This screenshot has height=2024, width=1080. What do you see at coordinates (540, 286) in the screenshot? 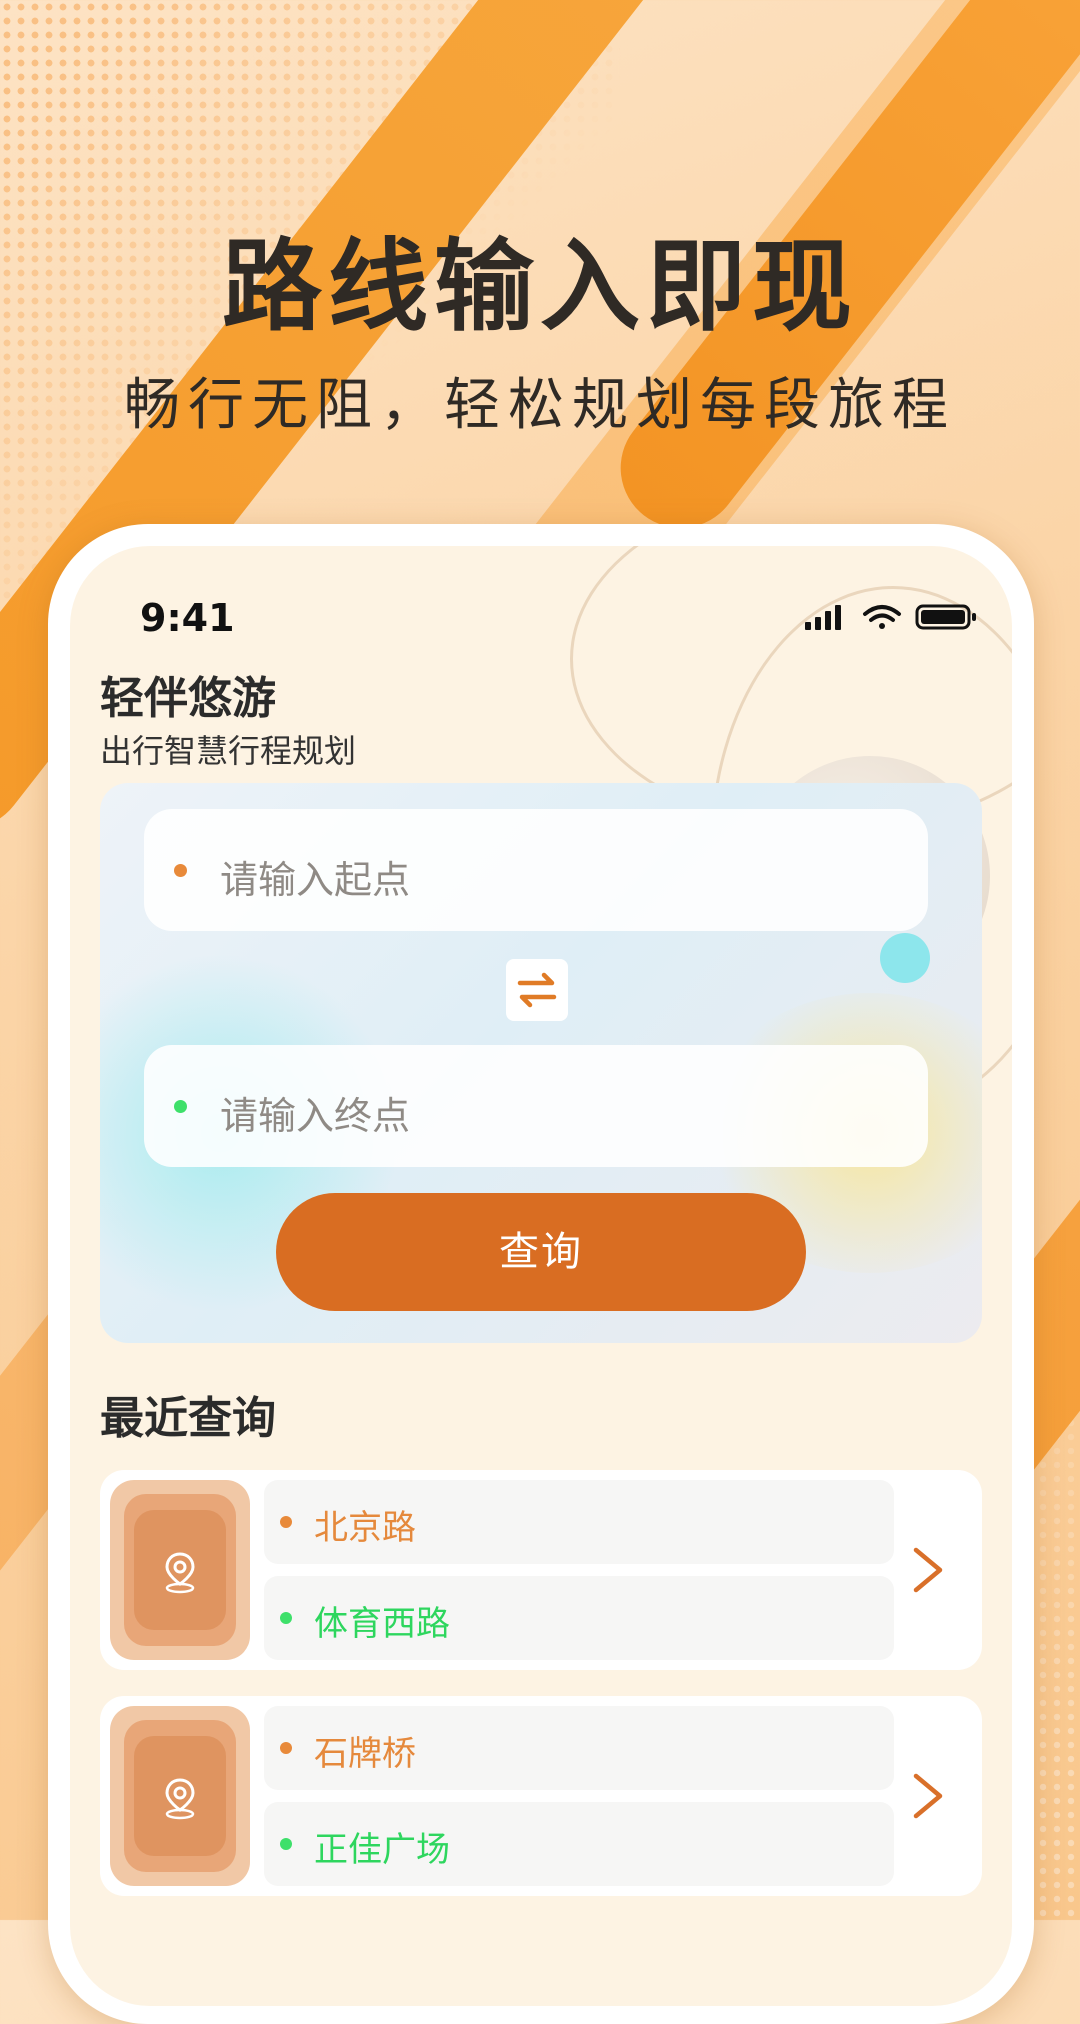
I see `hero-title: 路线输入即现` at bounding box center [540, 286].